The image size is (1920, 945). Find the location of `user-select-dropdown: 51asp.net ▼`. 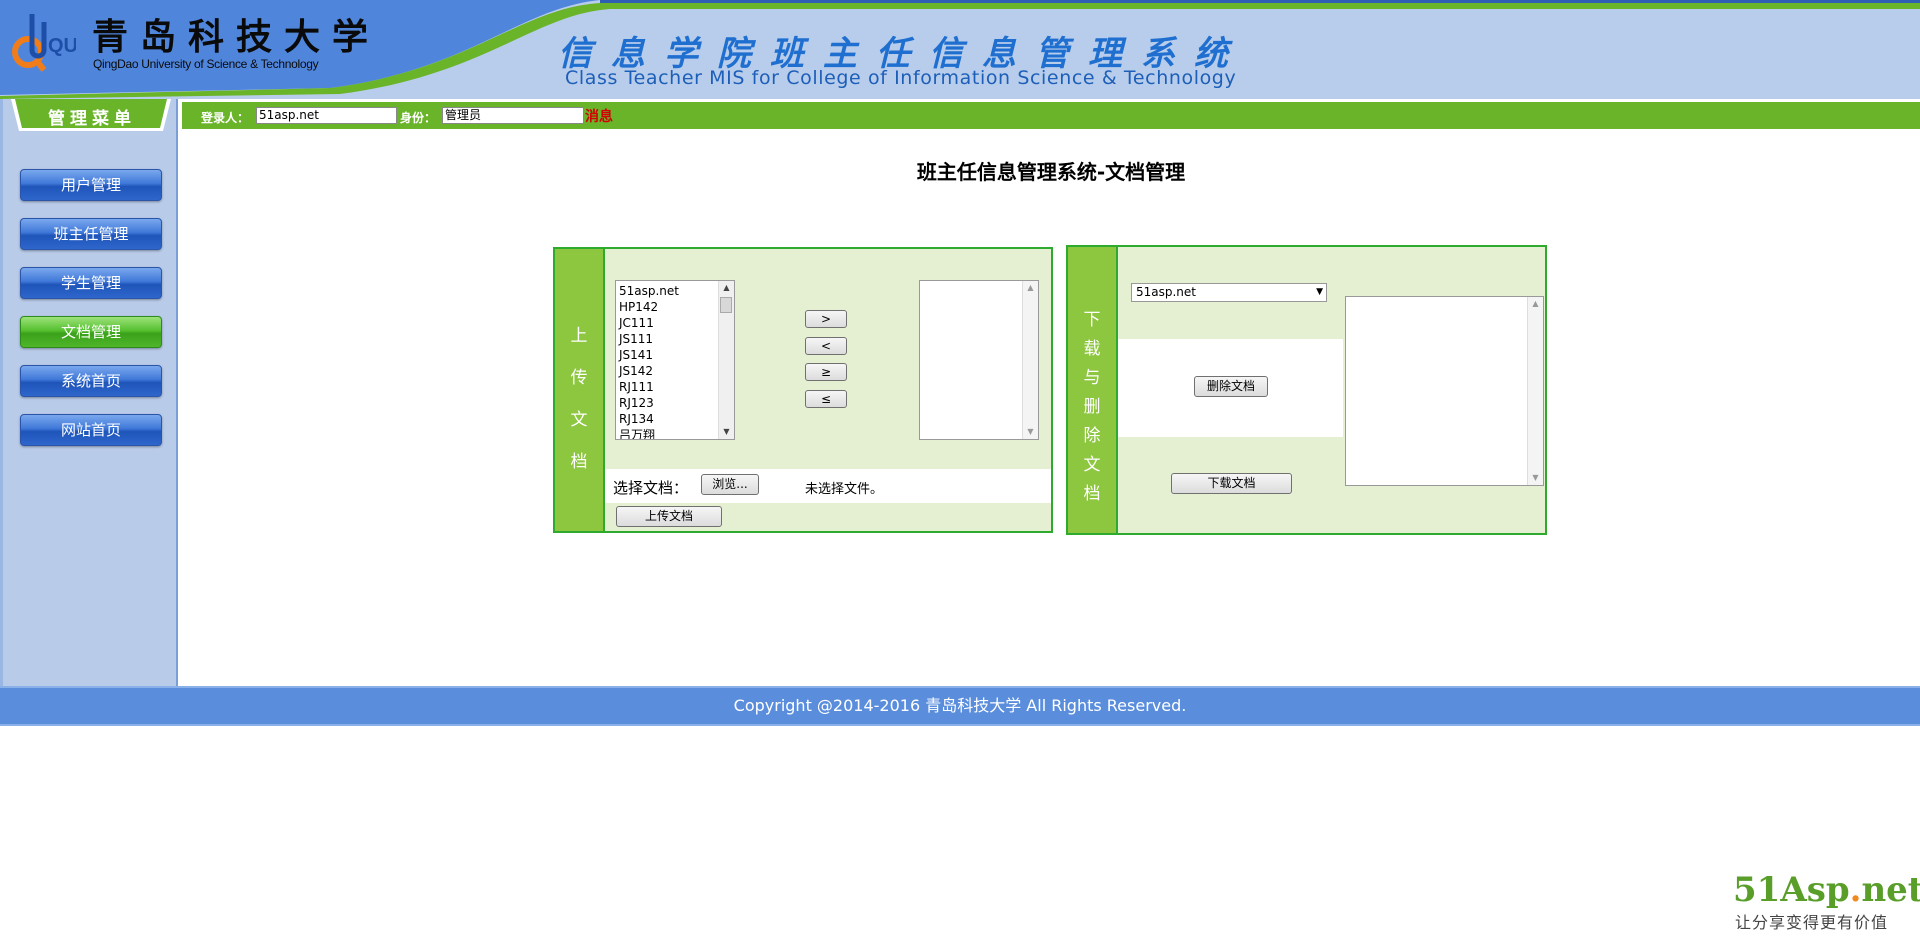

user-select-dropdown: 51asp.net ▼ is located at coordinates (1229, 292).